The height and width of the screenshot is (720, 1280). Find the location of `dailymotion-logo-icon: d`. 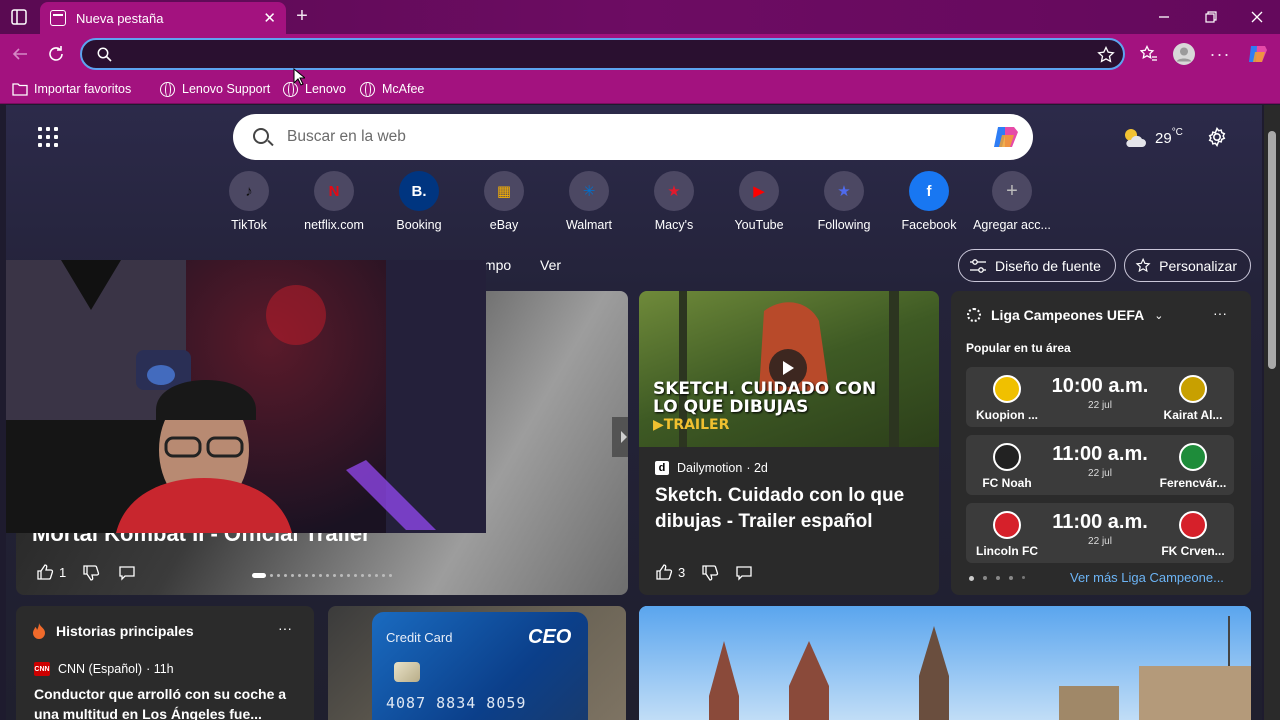

dailymotion-logo-icon: d is located at coordinates (662, 468).